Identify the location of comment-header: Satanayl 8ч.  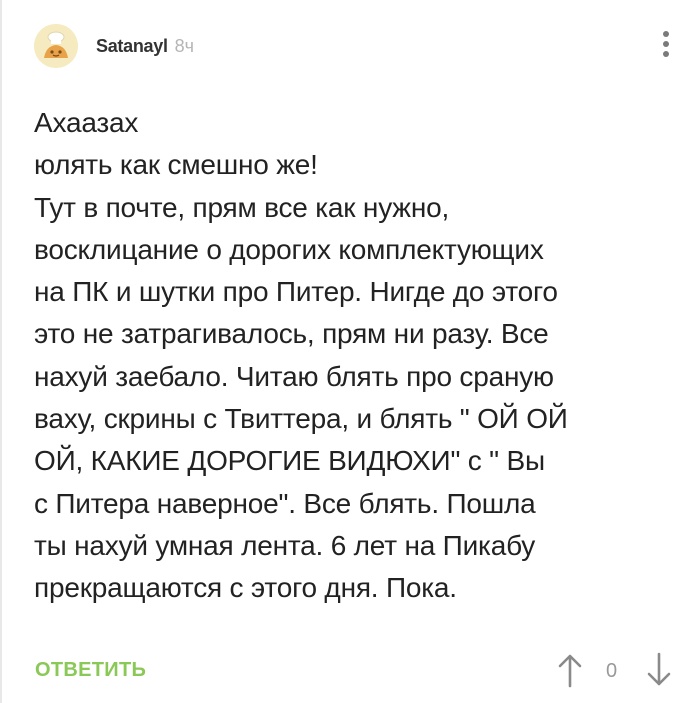
(114, 46).